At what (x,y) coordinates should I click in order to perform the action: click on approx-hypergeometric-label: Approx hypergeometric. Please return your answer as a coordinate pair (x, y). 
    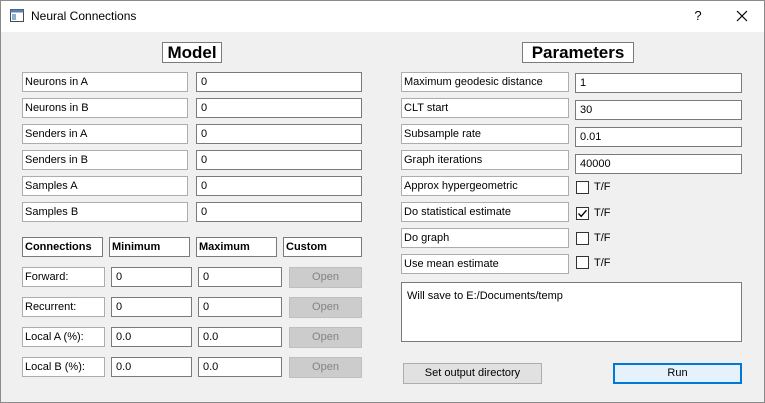
    Looking at the image, I should click on (485, 186).